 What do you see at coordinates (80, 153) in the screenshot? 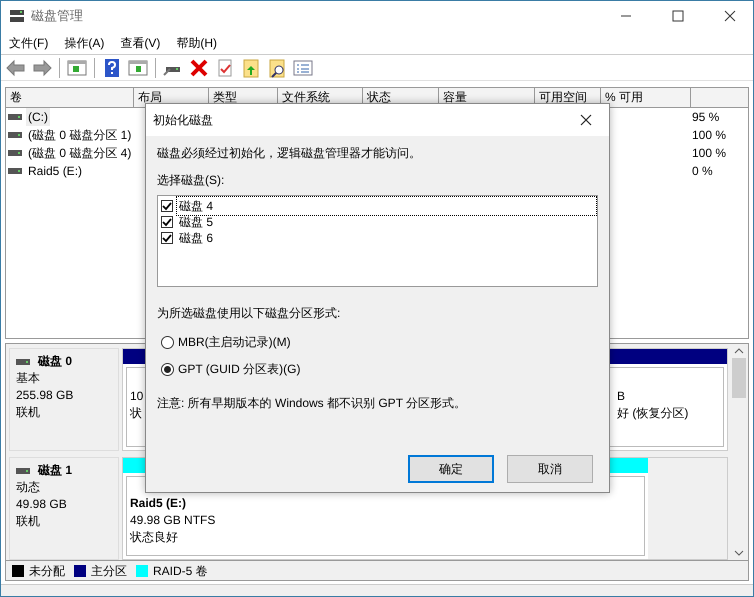
I see `table-cell: (磁盘 0 磁盘分区 4)` at bounding box center [80, 153].